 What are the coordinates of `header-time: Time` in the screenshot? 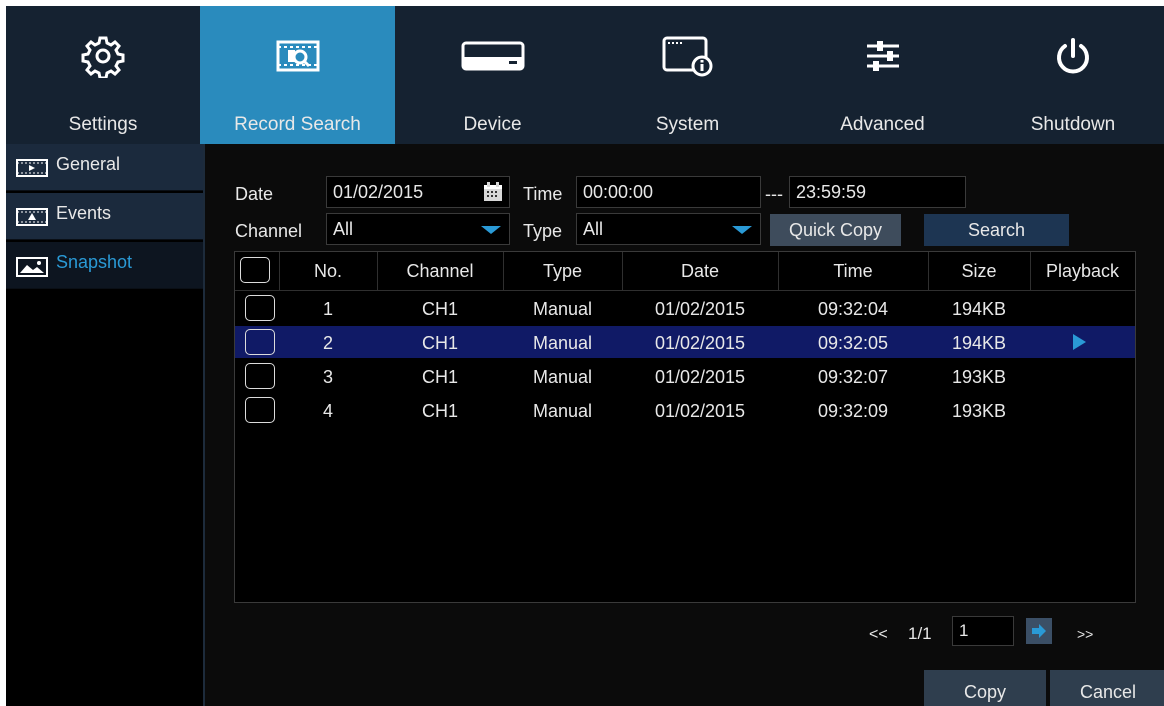 It's located at (853, 271).